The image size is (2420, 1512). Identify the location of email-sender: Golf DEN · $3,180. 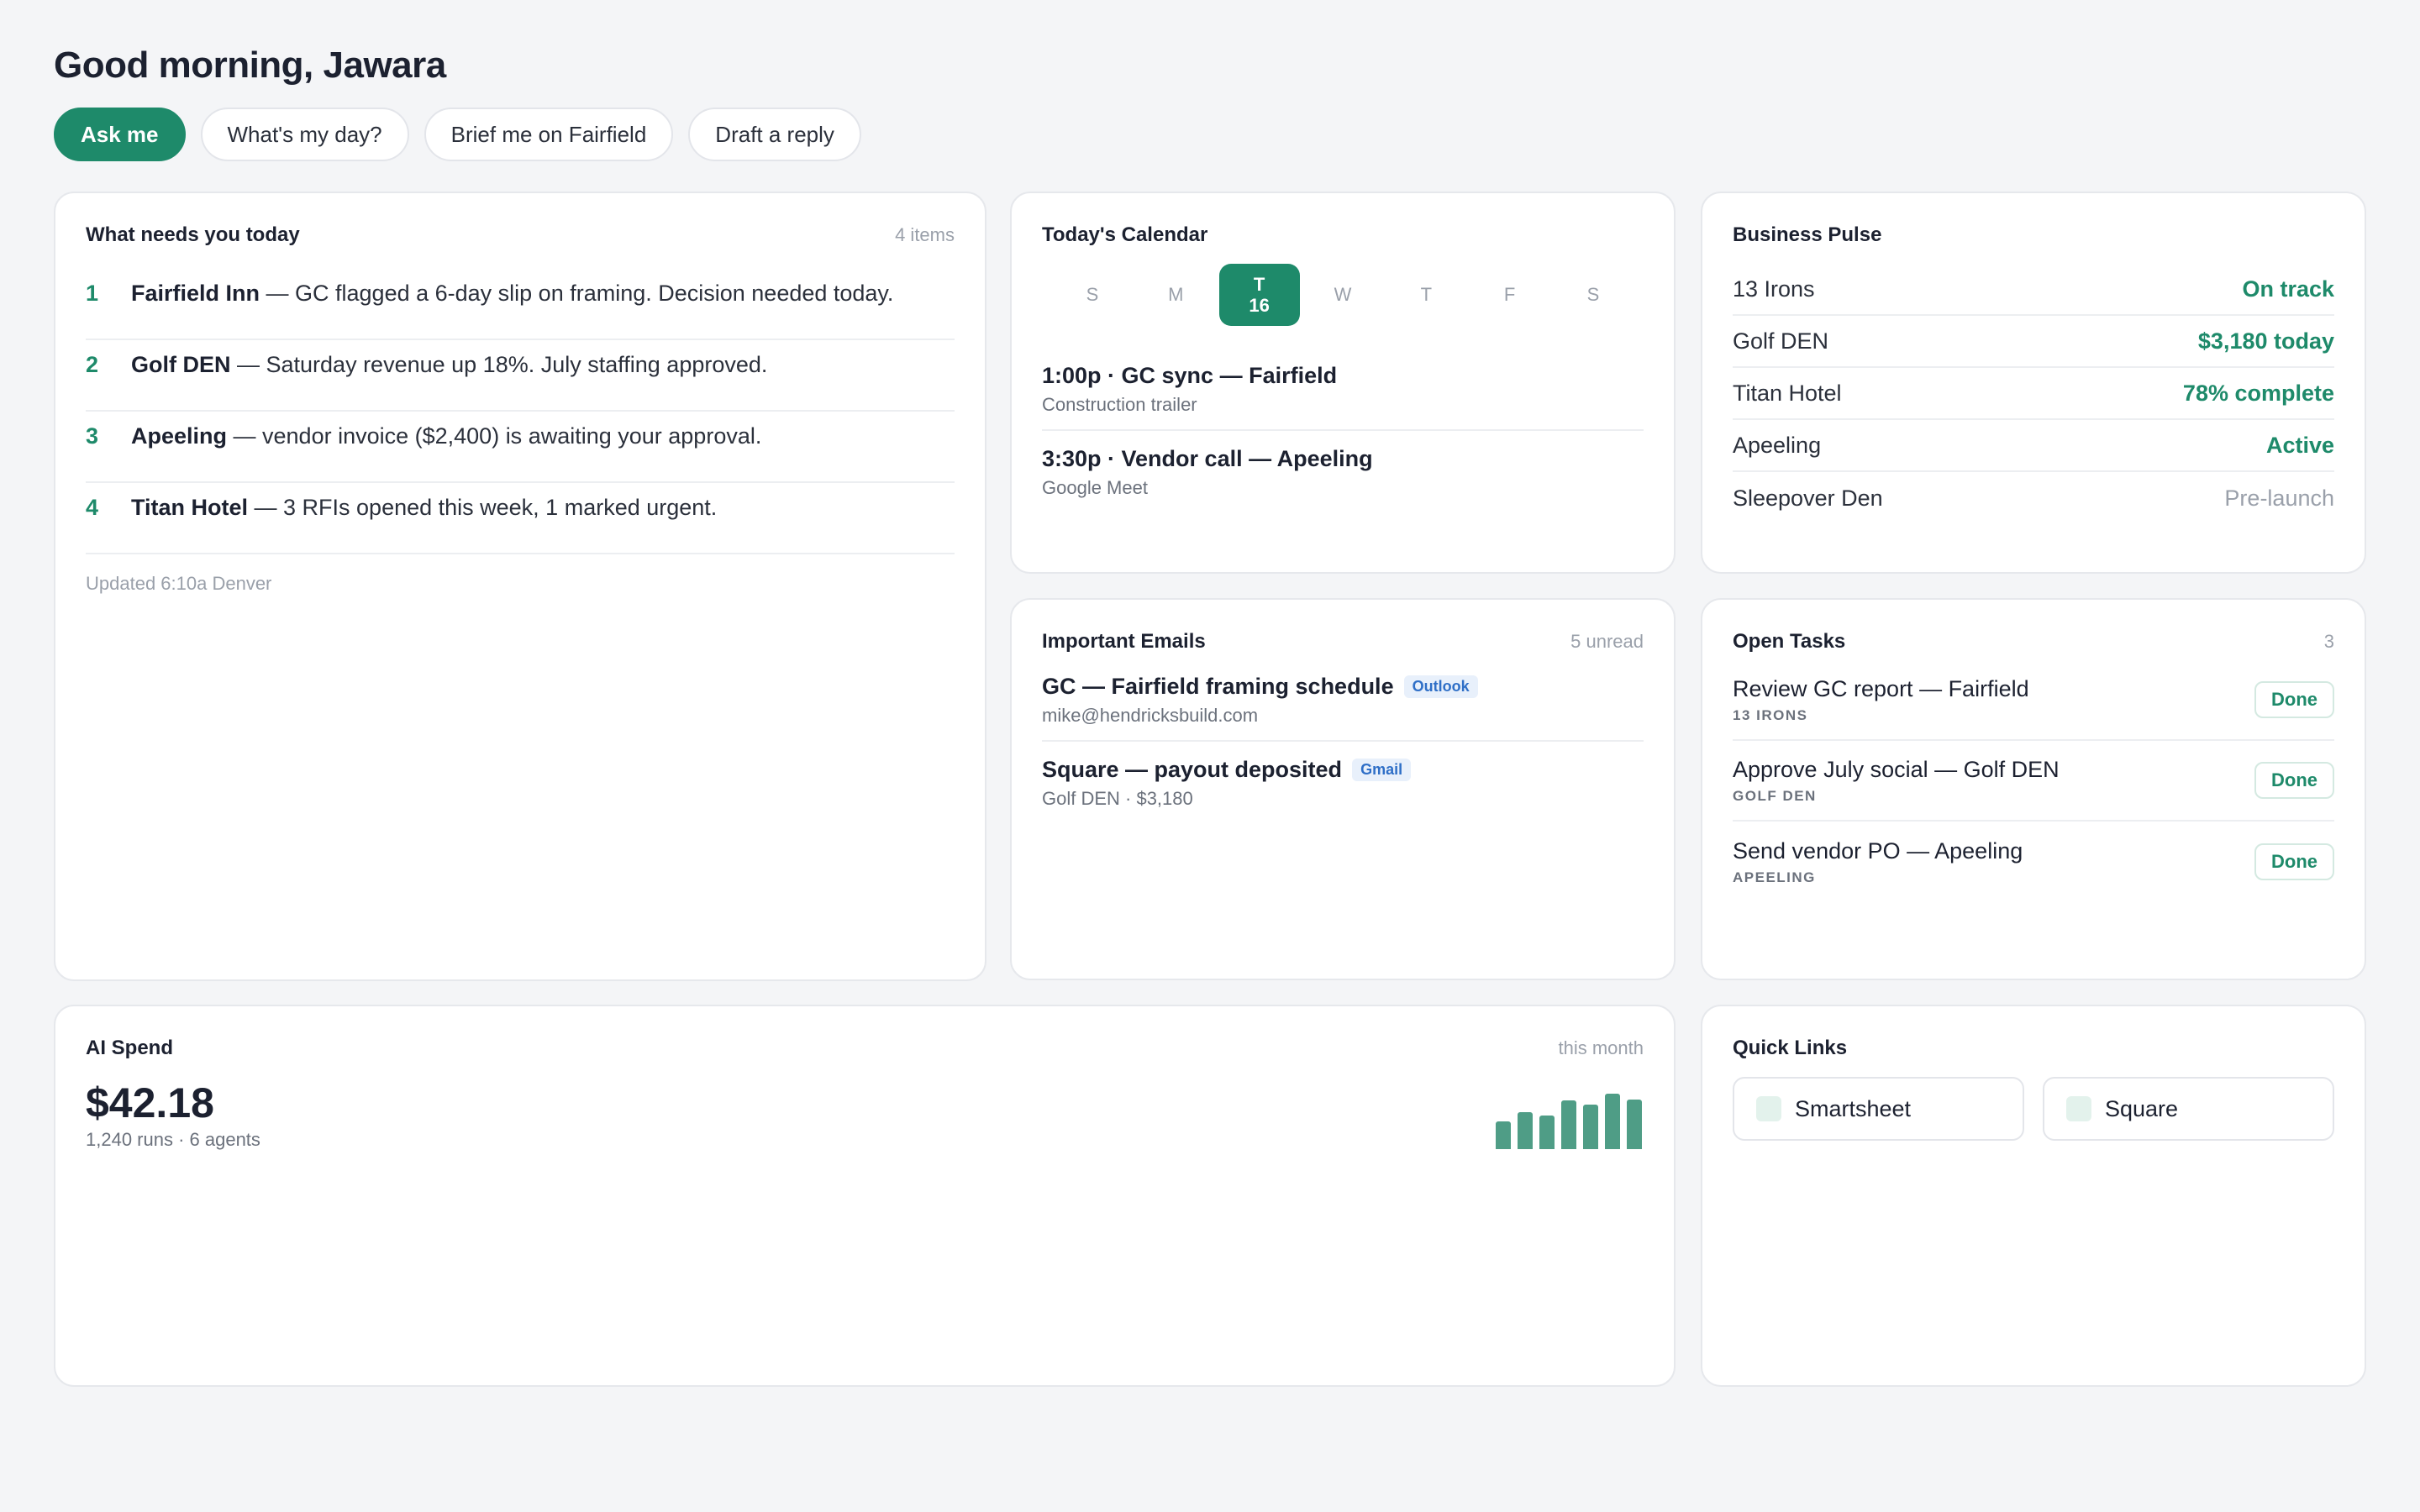
(1117, 798).